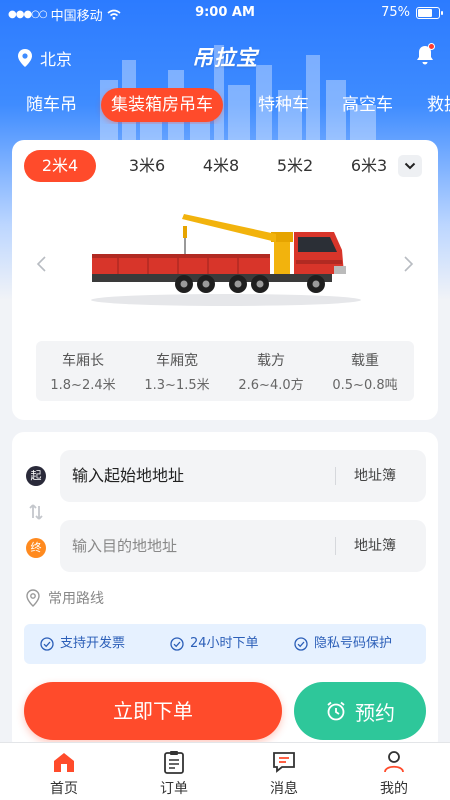 Image resolution: width=450 pixels, height=800 pixels. Describe the element at coordinates (394, 773) in the screenshot. I see `tab-profile: 我的` at that location.